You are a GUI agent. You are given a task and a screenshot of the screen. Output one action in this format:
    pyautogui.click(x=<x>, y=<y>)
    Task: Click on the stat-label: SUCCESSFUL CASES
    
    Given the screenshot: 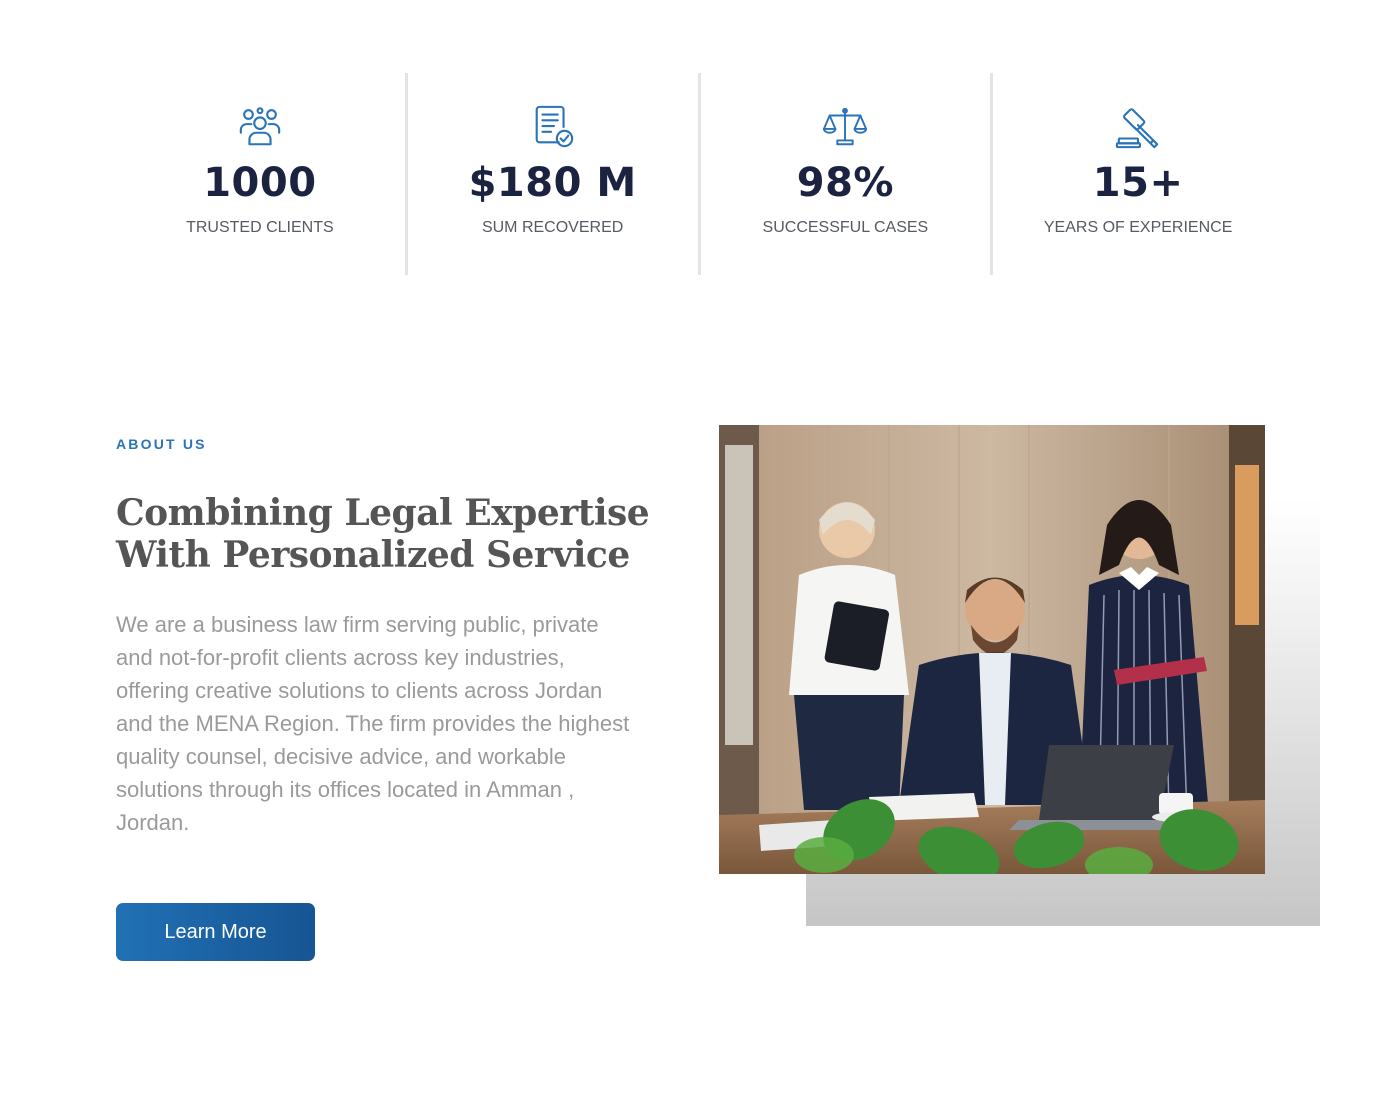 What is the action you would take?
    pyautogui.click(x=845, y=227)
    